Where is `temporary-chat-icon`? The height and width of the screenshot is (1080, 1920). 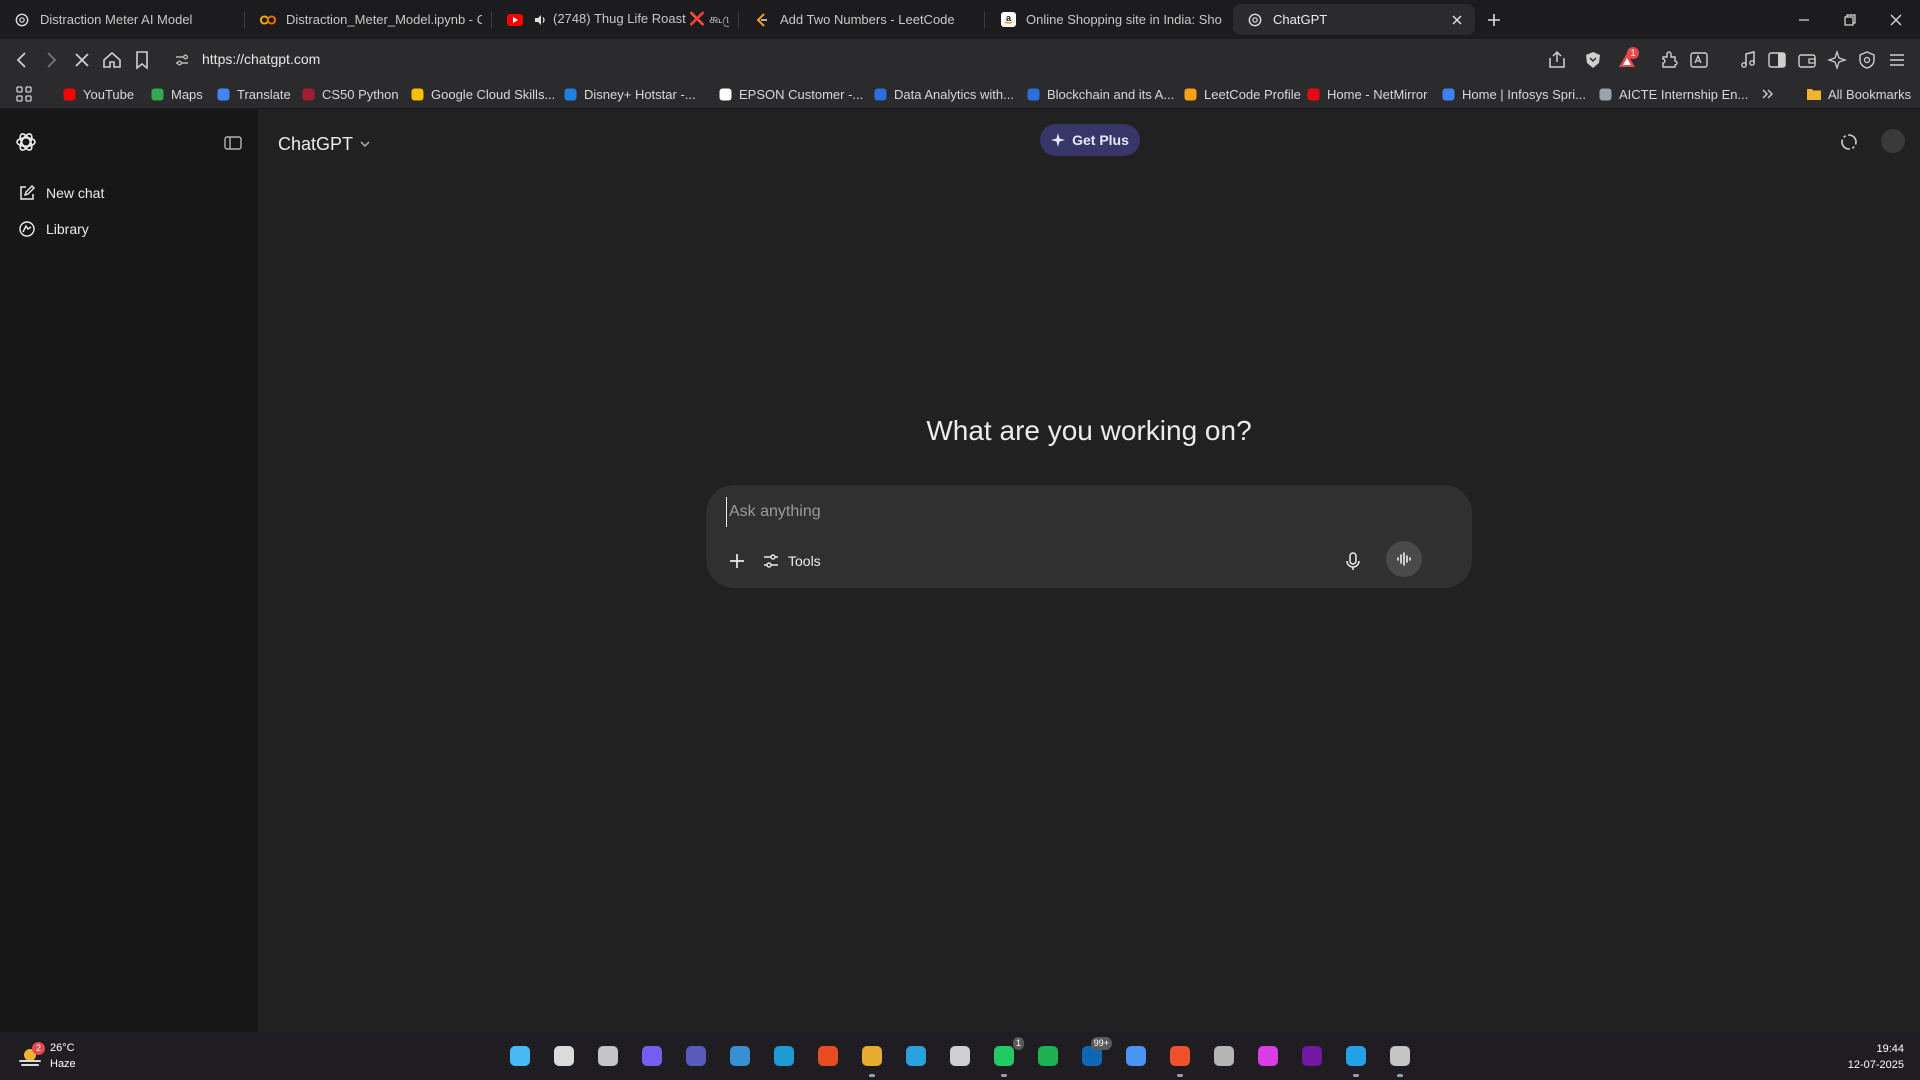
temporary-chat-icon is located at coordinates (1849, 142).